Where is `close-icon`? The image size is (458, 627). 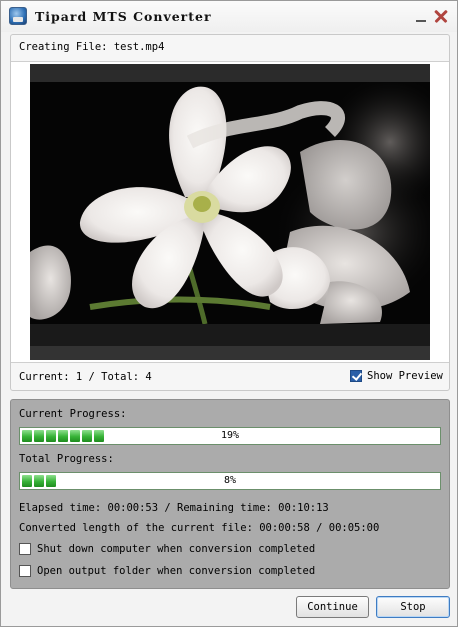
close-icon is located at coordinates (441, 16).